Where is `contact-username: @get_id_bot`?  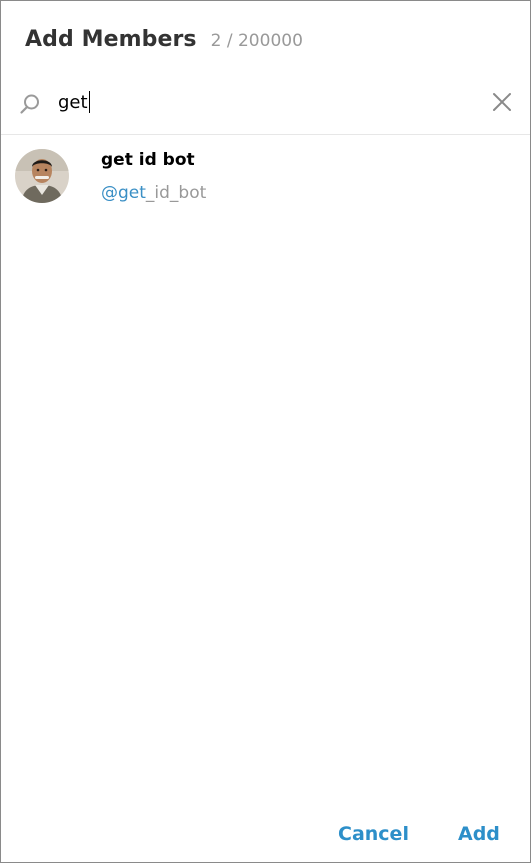 contact-username: @get_id_bot is located at coordinates (153, 193).